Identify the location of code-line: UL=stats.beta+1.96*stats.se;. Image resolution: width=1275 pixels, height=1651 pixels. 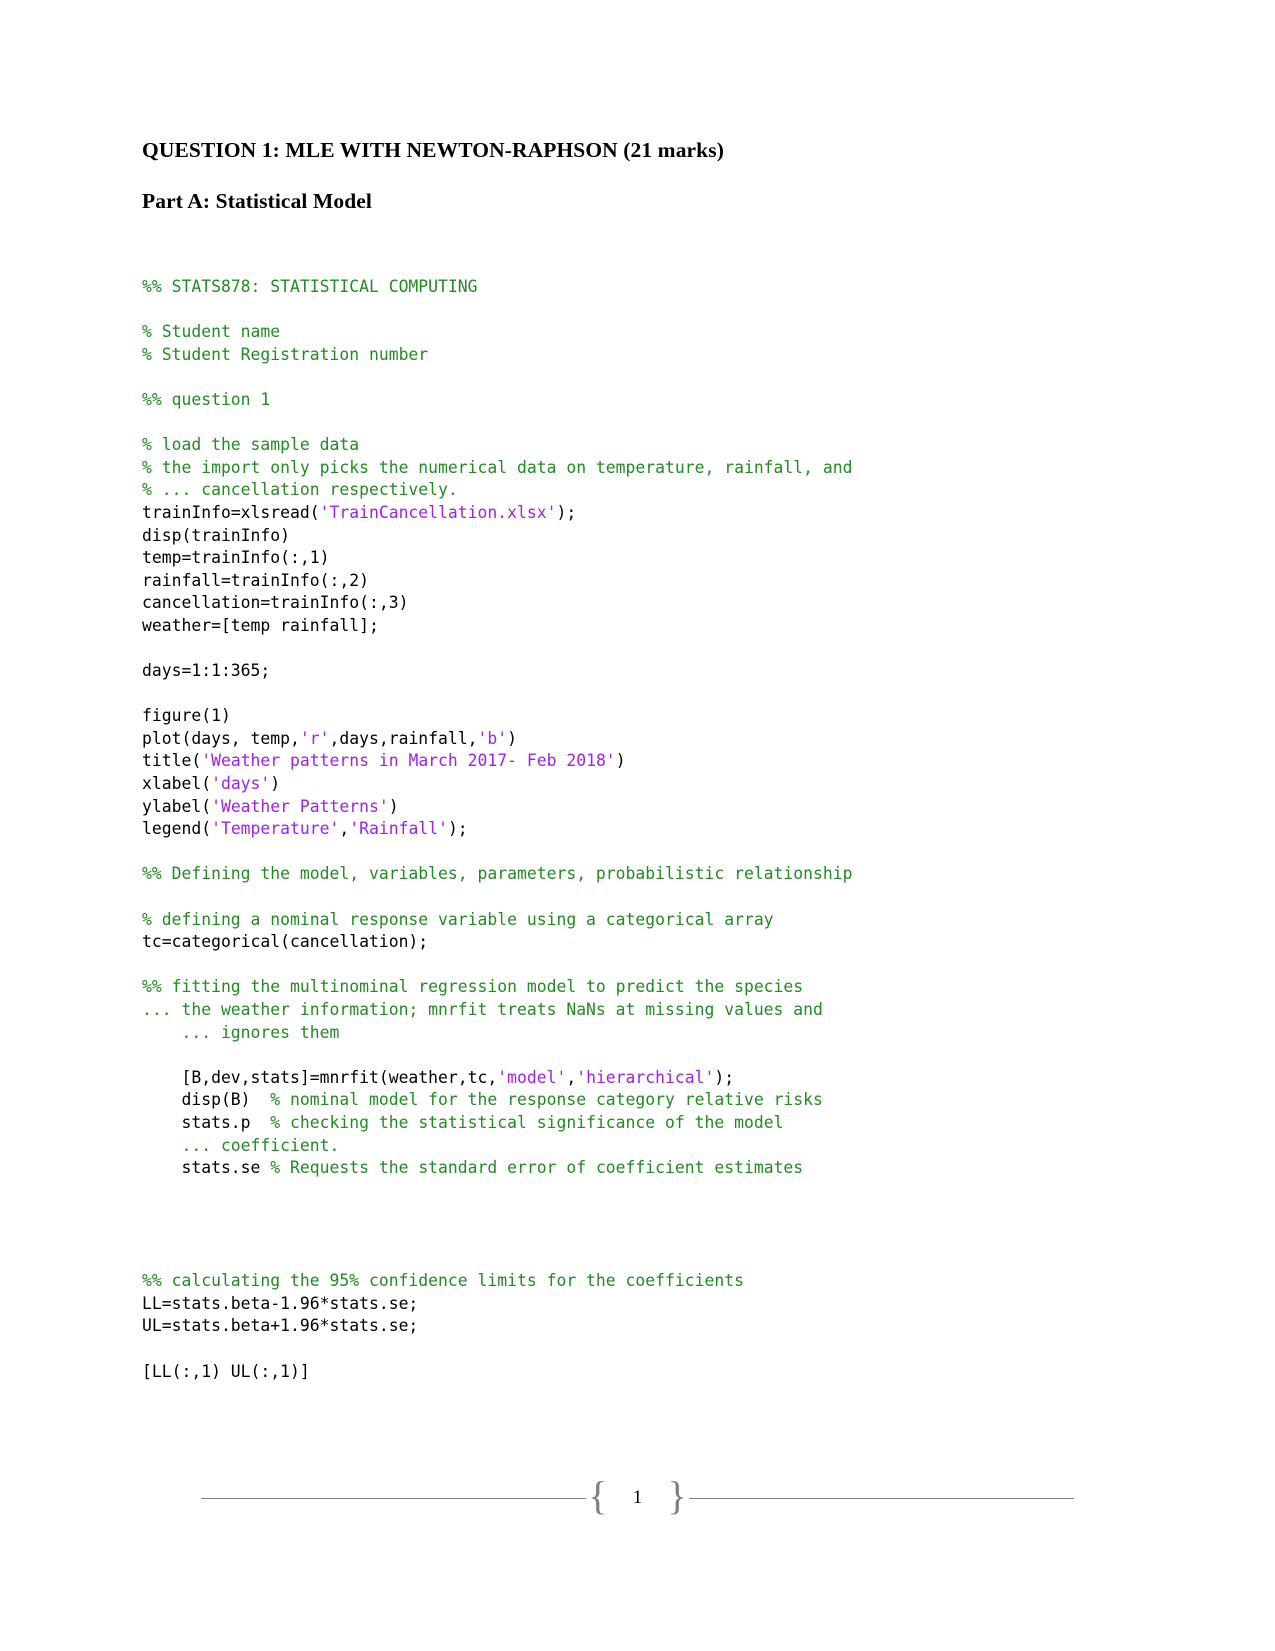
(602, 1326).